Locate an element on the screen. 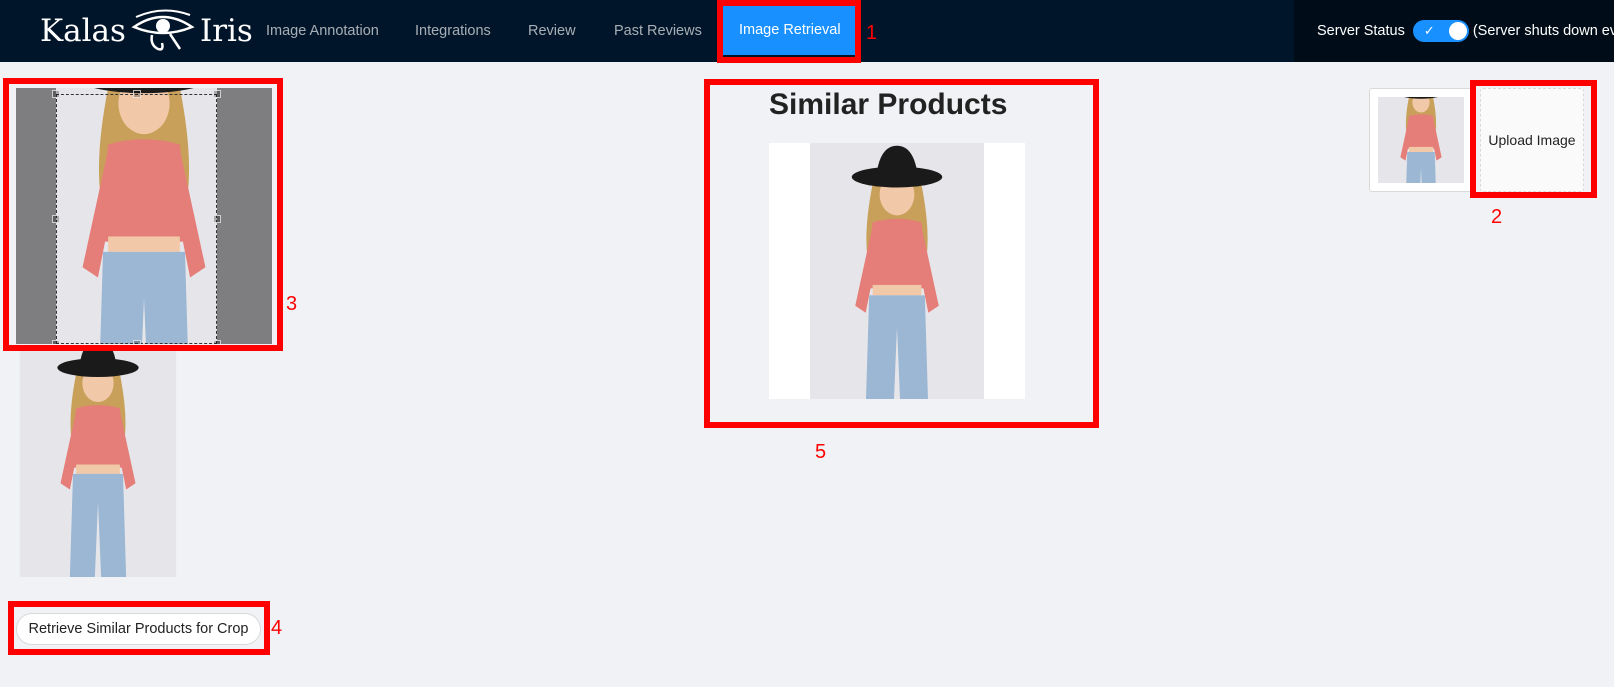 This screenshot has width=1614, height=687. server-status-label: Server Status is located at coordinates (1361, 31).